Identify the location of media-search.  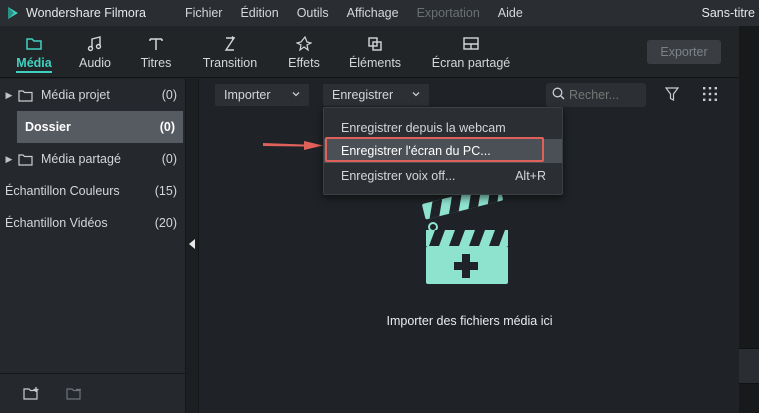
(596, 95).